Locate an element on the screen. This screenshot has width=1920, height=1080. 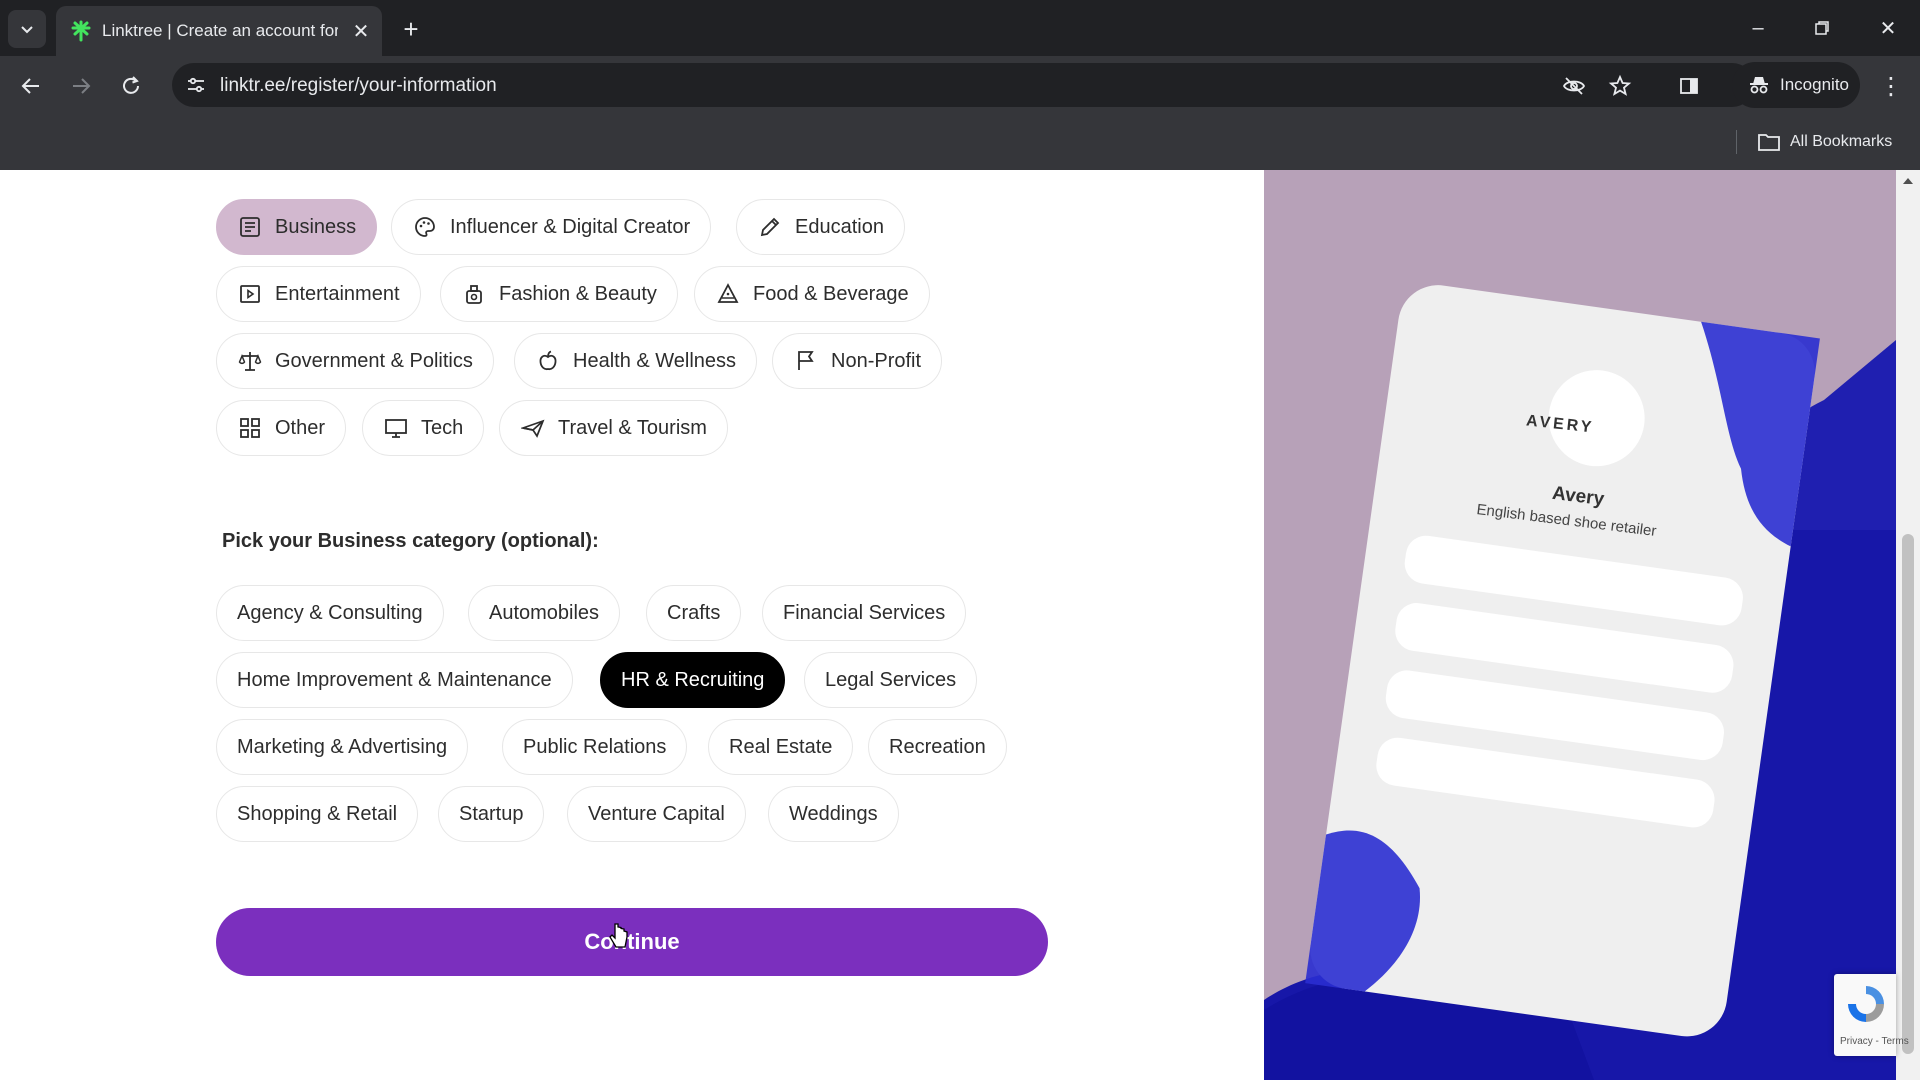
subcategory-label: Automobiles is located at coordinates (544, 612).